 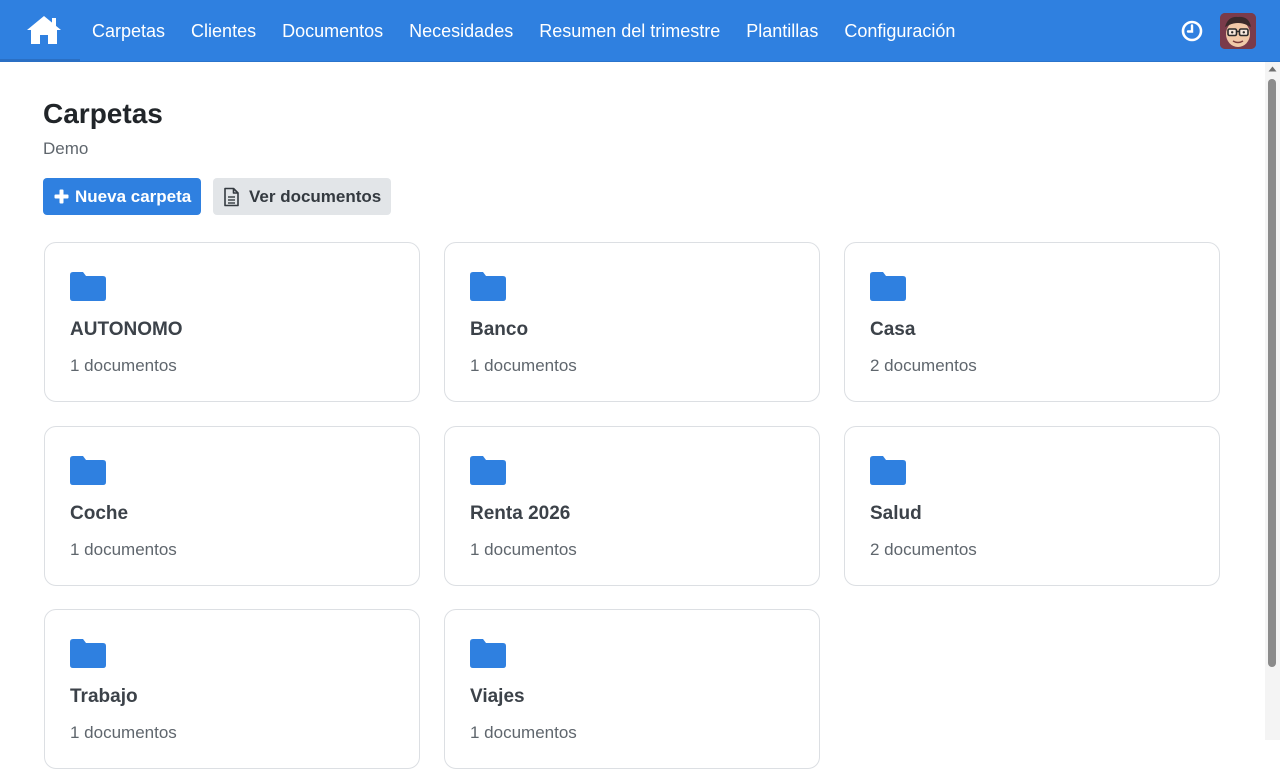 I want to click on folder-name: Coche, so click(x=99, y=513).